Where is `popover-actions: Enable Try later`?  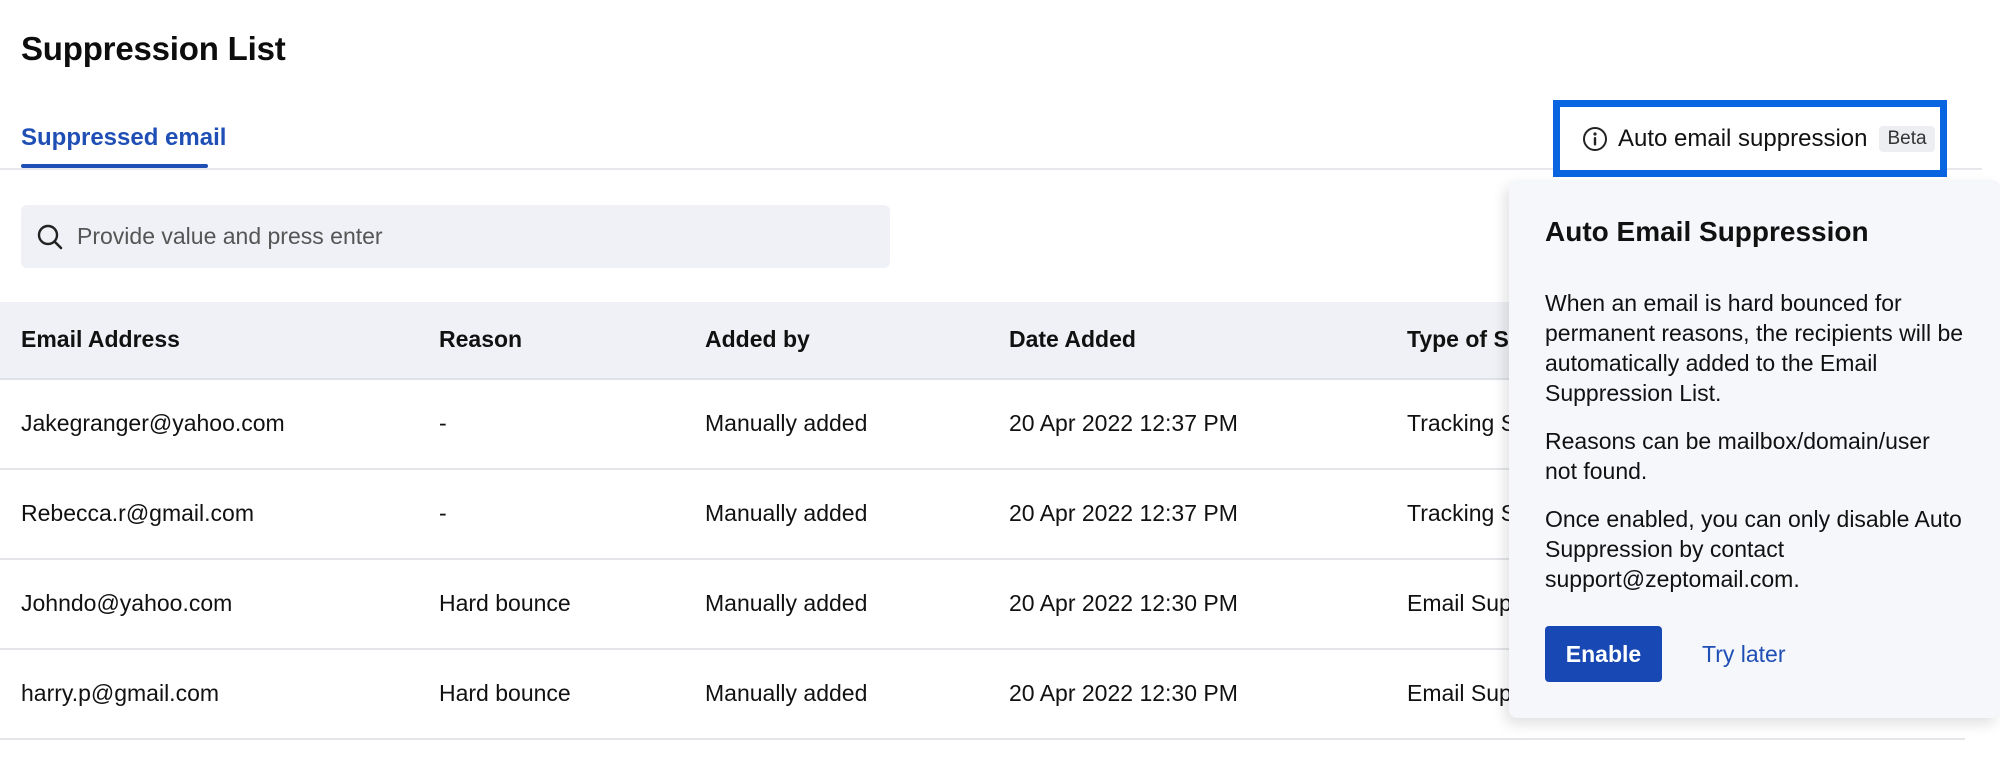 popover-actions: Enable Try later is located at coordinates (1754, 654).